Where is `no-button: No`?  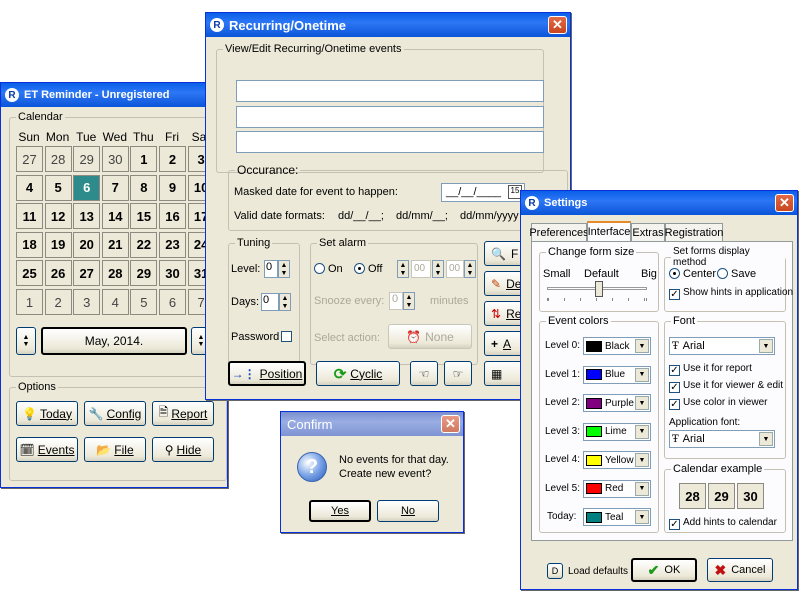
no-button: No is located at coordinates (408, 511).